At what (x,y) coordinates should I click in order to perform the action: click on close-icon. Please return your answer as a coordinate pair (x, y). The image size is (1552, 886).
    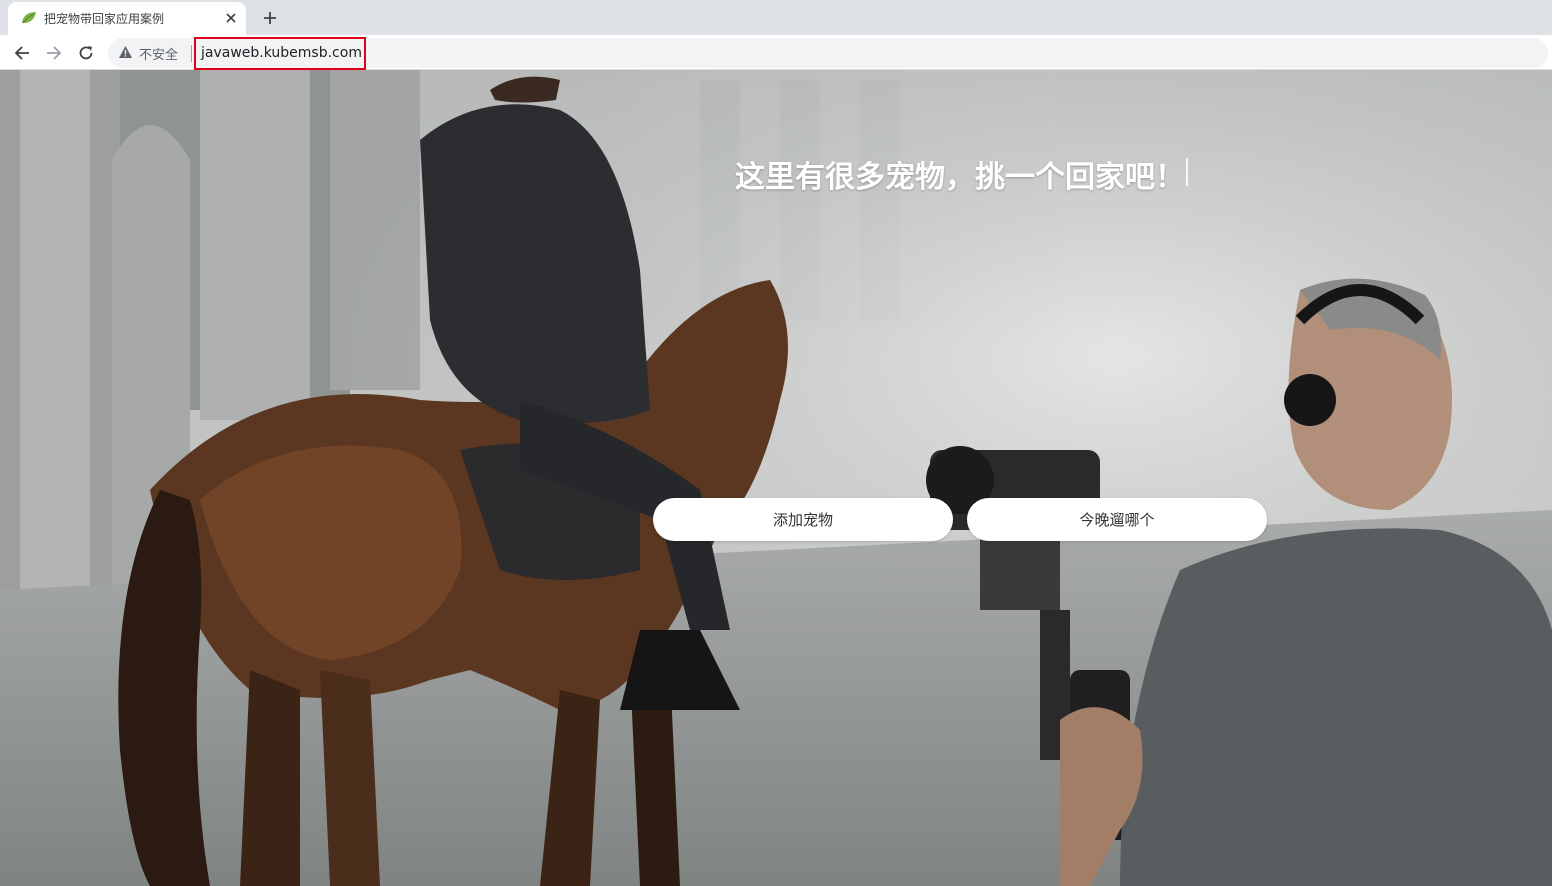
    Looking at the image, I should click on (231, 18).